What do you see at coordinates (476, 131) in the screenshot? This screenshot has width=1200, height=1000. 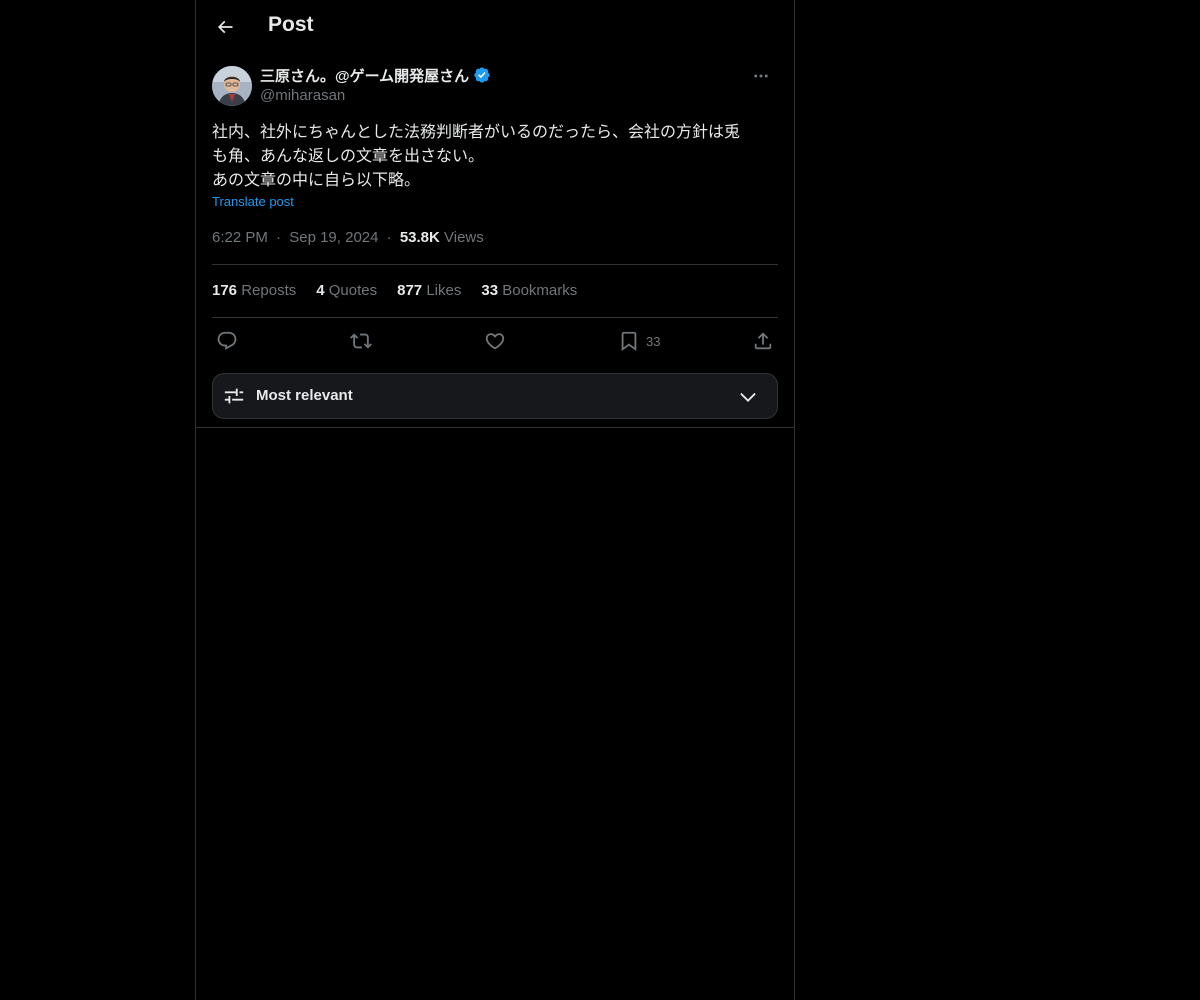 I see `post-text-line: 社内、社外にちゃんとした法務判断者がいるのだったら、会社の方針は兎` at bounding box center [476, 131].